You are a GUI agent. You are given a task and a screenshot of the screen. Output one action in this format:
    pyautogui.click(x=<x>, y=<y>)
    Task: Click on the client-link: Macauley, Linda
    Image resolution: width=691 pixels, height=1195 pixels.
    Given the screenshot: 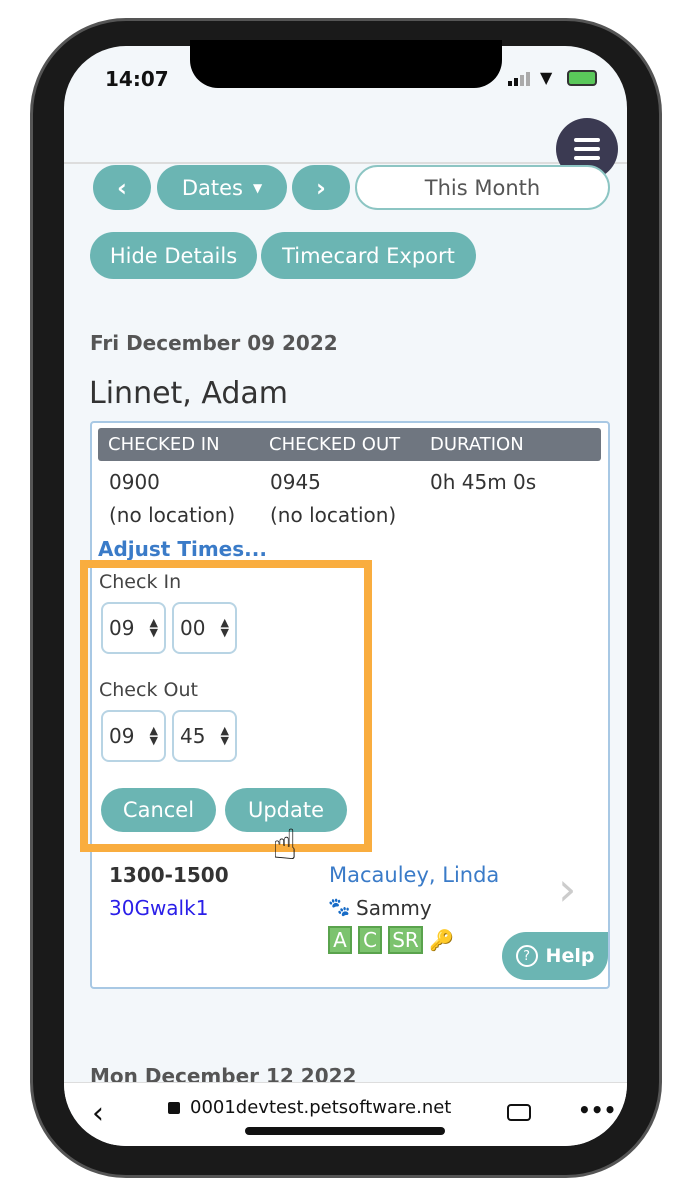 What is the action you would take?
    pyautogui.click(x=414, y=875)
    